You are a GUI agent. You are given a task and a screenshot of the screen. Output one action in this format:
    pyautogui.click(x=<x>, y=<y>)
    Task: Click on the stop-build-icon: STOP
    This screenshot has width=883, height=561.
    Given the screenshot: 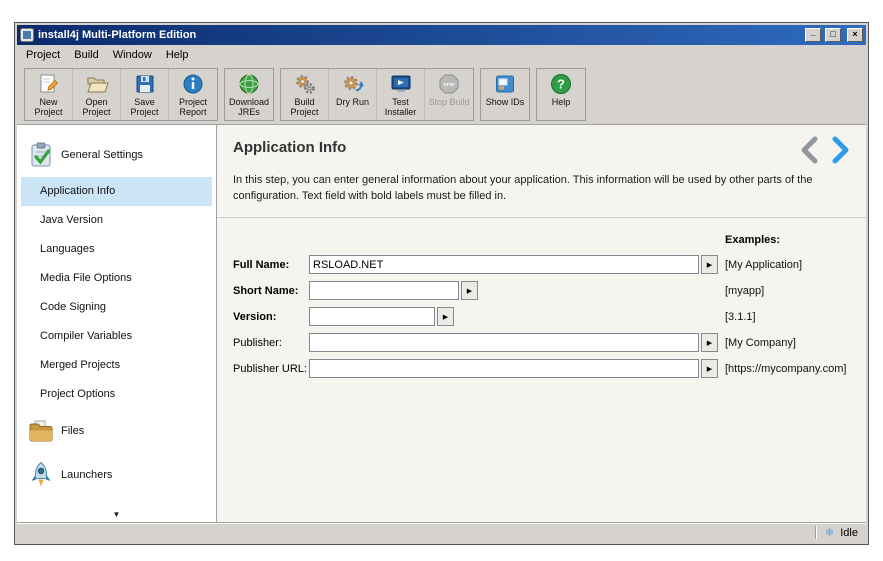 What is the action you would take?
    pyautogui.click(x=449, y=84)
    